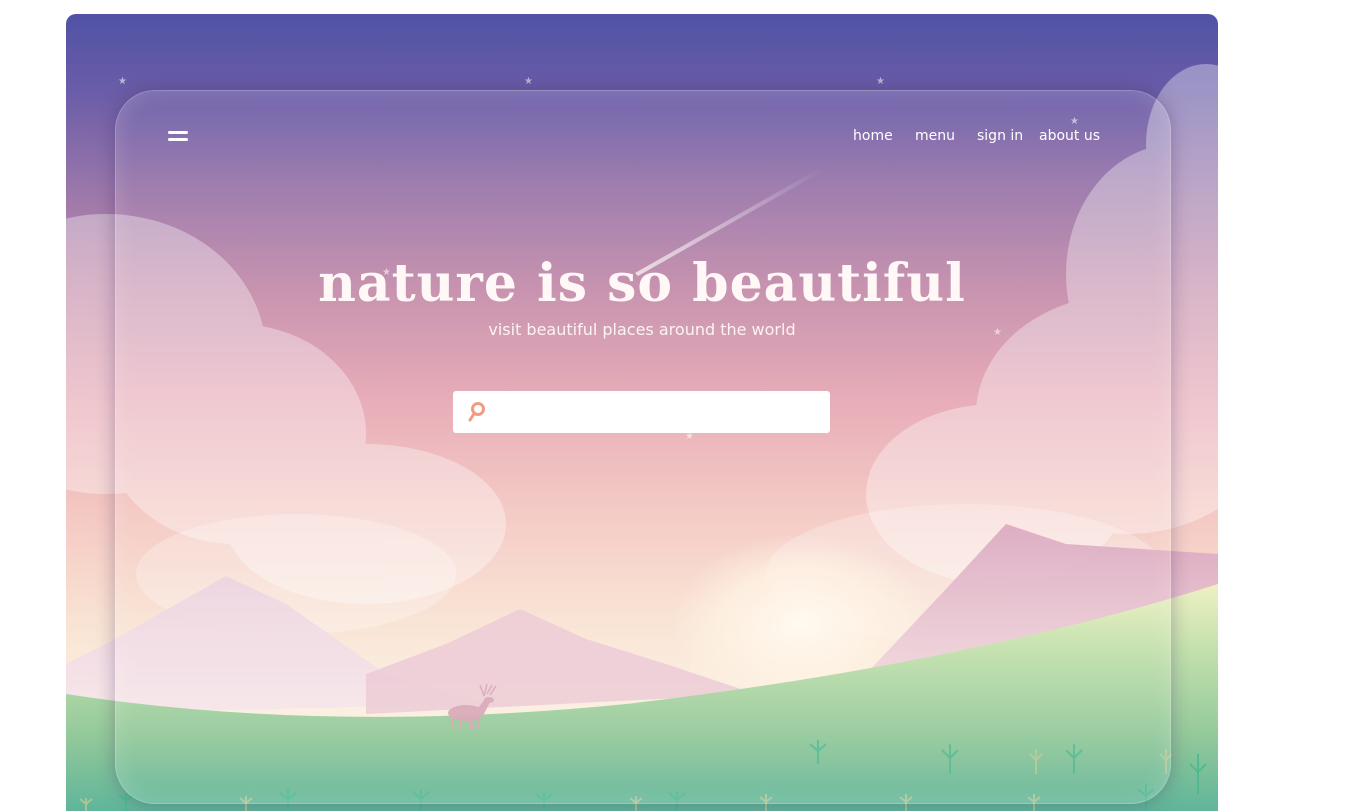  Describe the element at coordinates (477, 412) in the screenshot. I see `search-icon` at that location.